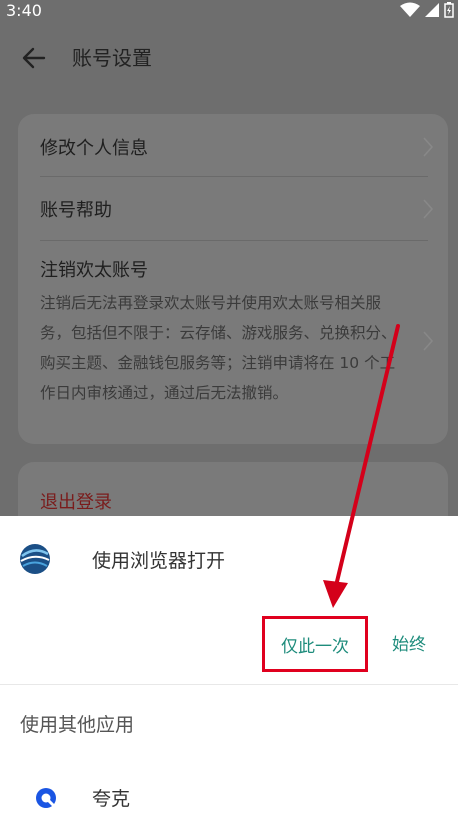  I want to click on wifi-icon, so click(410, 9).